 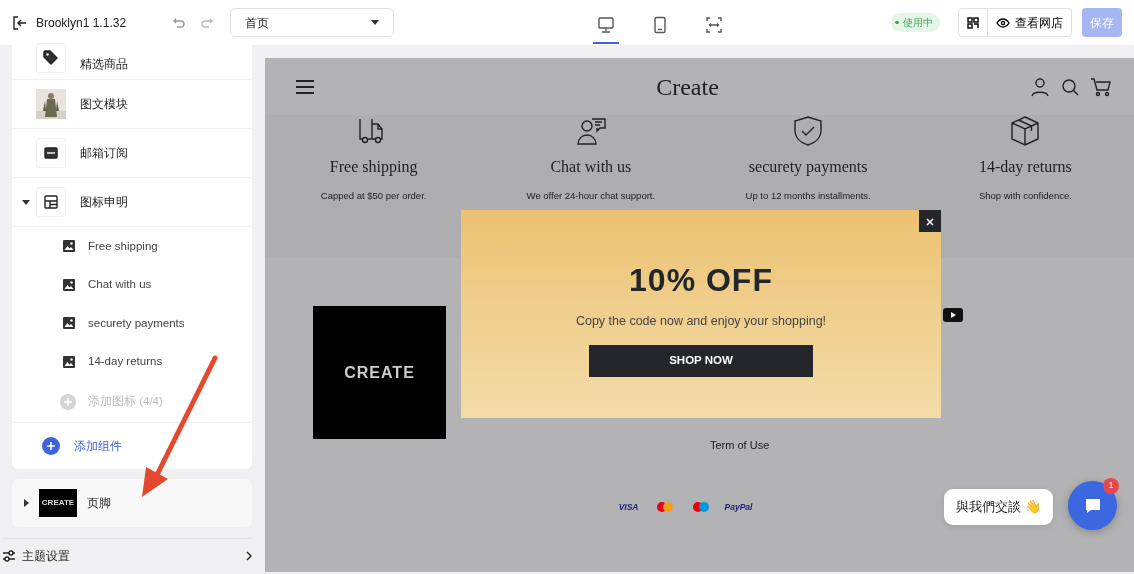 What do you see at coordinates (591, 196) in the screenshot?
I see `feature-text: We offer 24-hour chat support.` at bounding box center [591, 196].